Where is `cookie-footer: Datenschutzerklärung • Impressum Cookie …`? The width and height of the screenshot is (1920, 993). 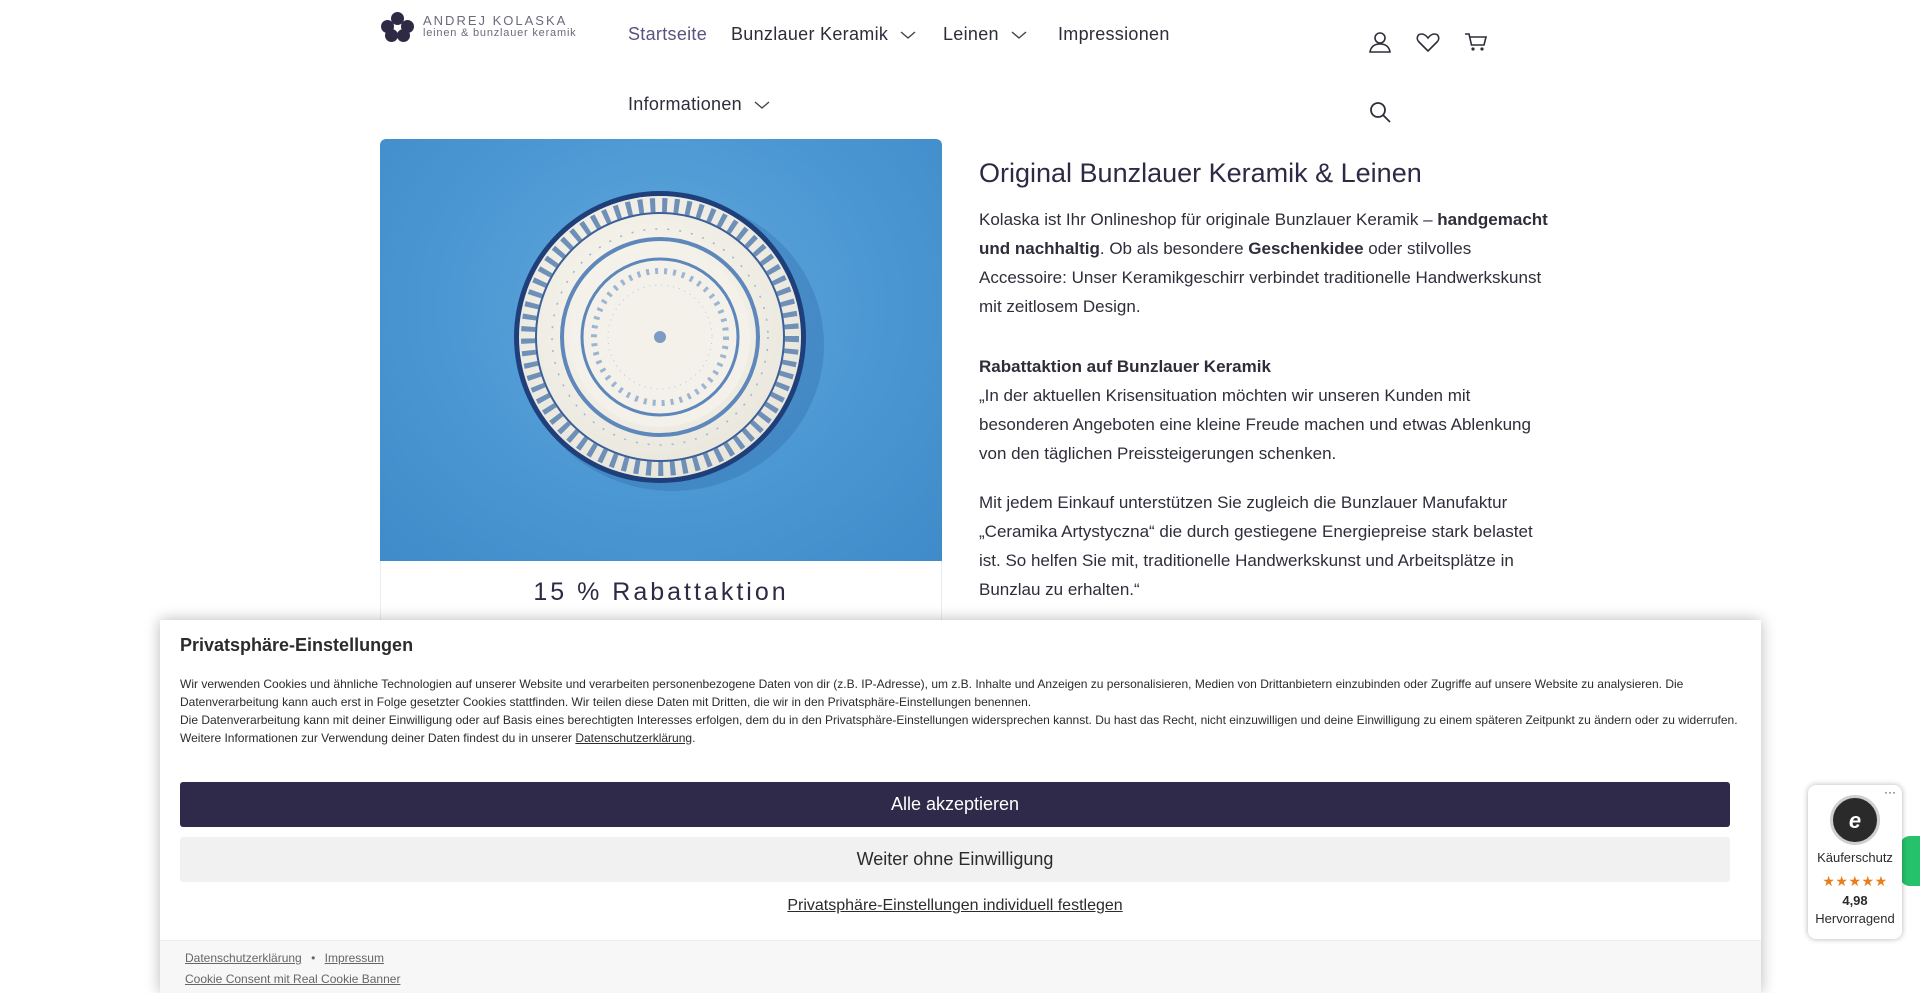 cookie-footer: Datenschutzerklärung • Impressum Cookie … is located at coordinates (960, 966).